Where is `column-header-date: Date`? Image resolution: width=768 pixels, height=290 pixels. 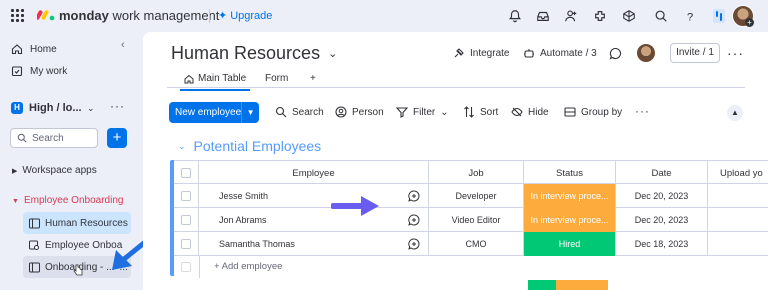 column-header-date: Date is located at coordinates (662, 173).